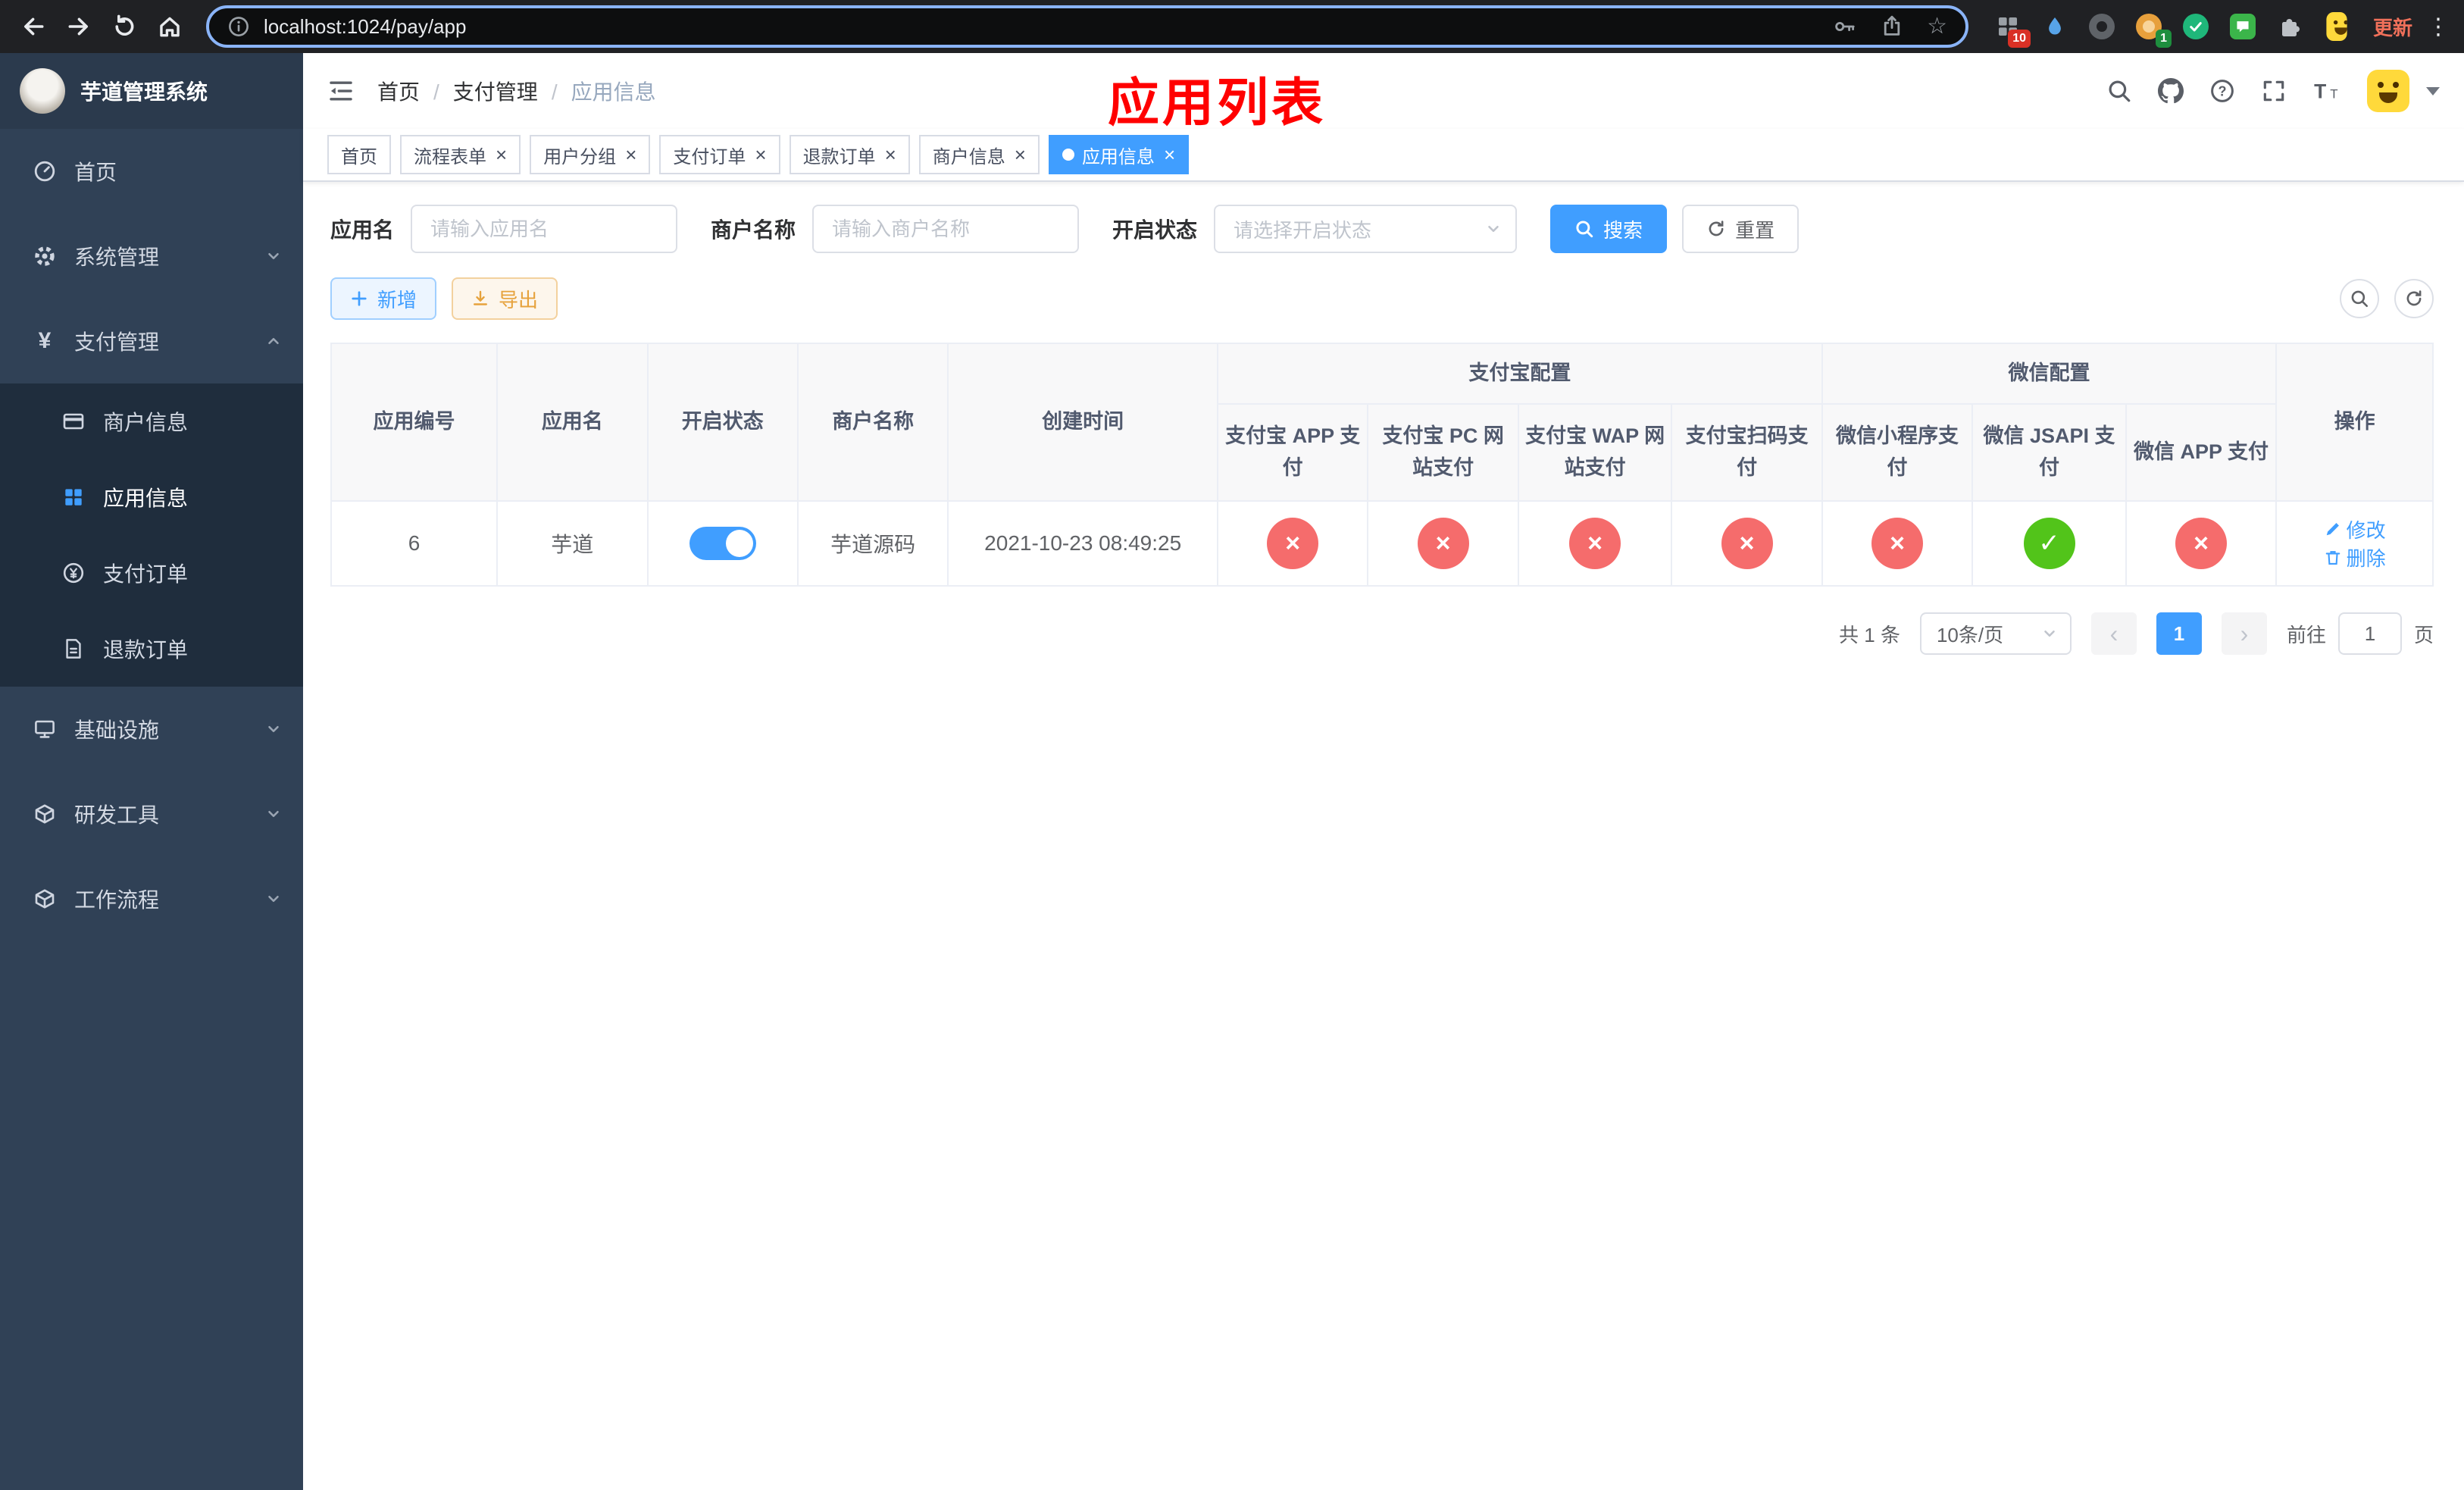  Describe the element at coordinates (2290, 27) in the screenshot. I see `puzzle-extension-icon` at that location.